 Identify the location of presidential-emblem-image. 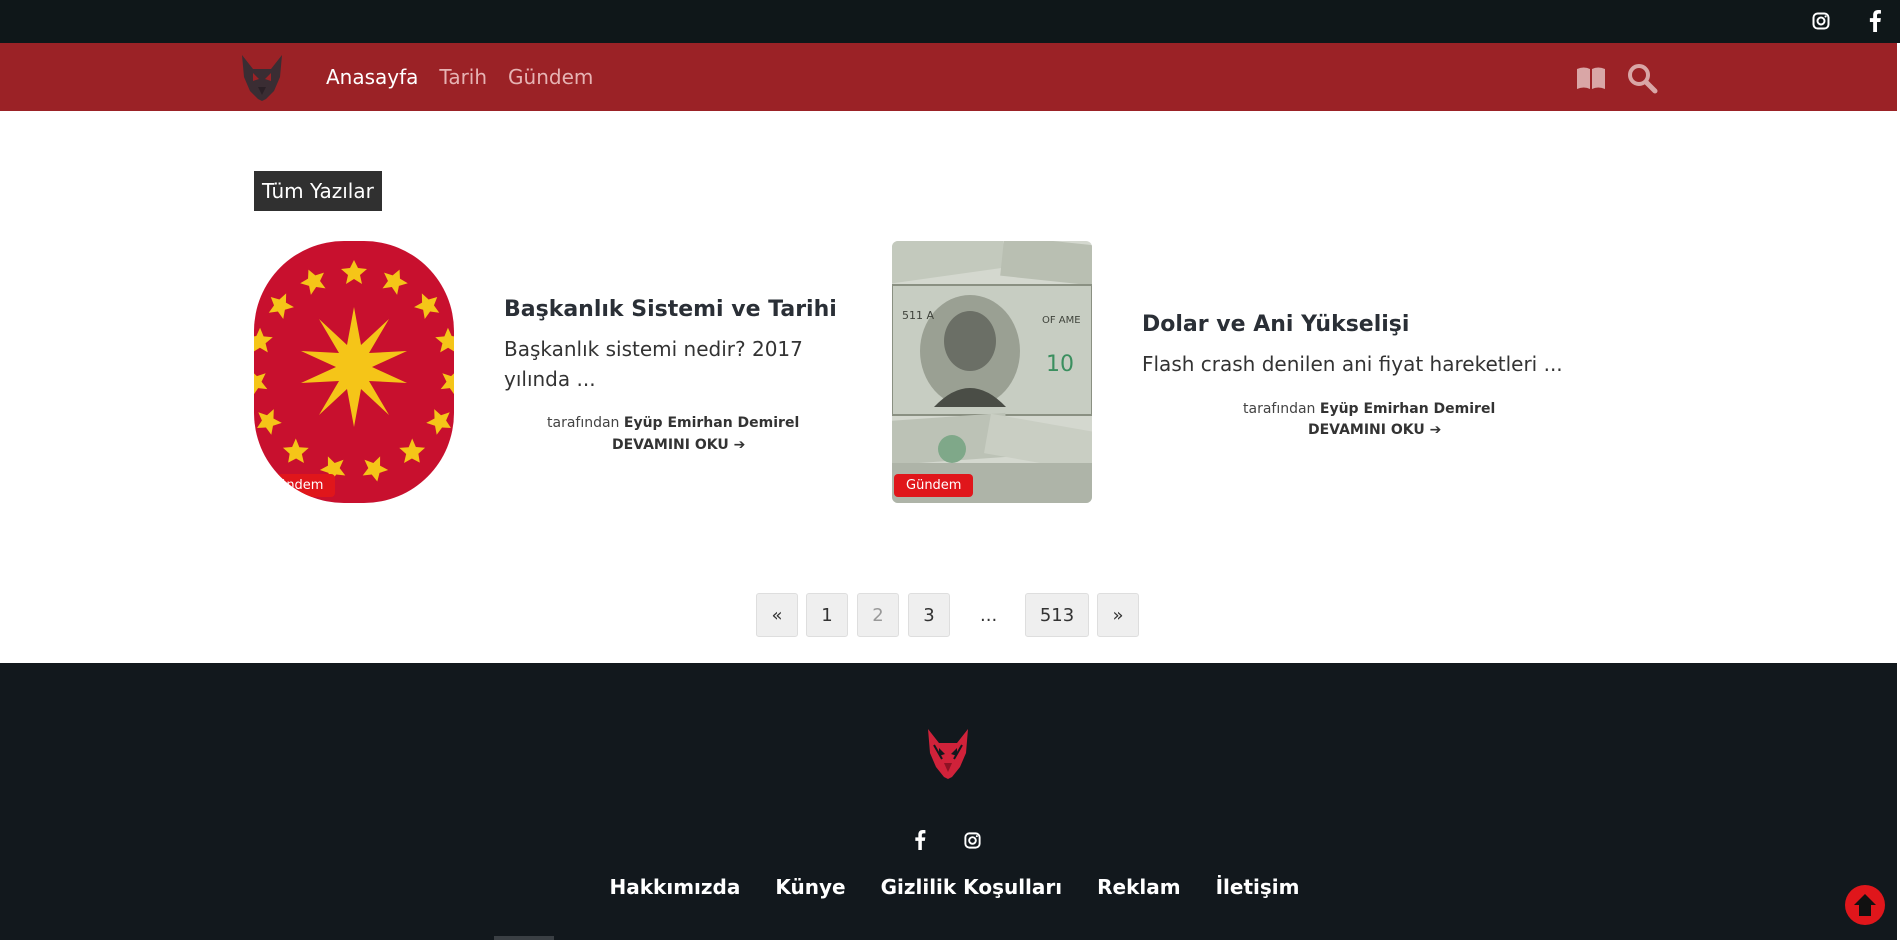
(354, 372).